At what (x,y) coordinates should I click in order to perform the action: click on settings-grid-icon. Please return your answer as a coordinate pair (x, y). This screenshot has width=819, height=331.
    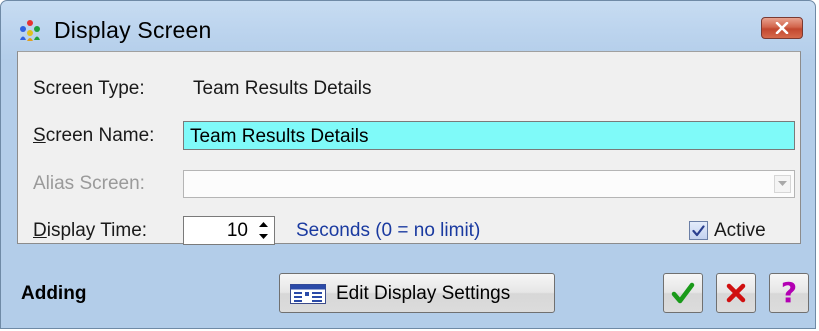
    Looking at the image, I should click on (308, 294).